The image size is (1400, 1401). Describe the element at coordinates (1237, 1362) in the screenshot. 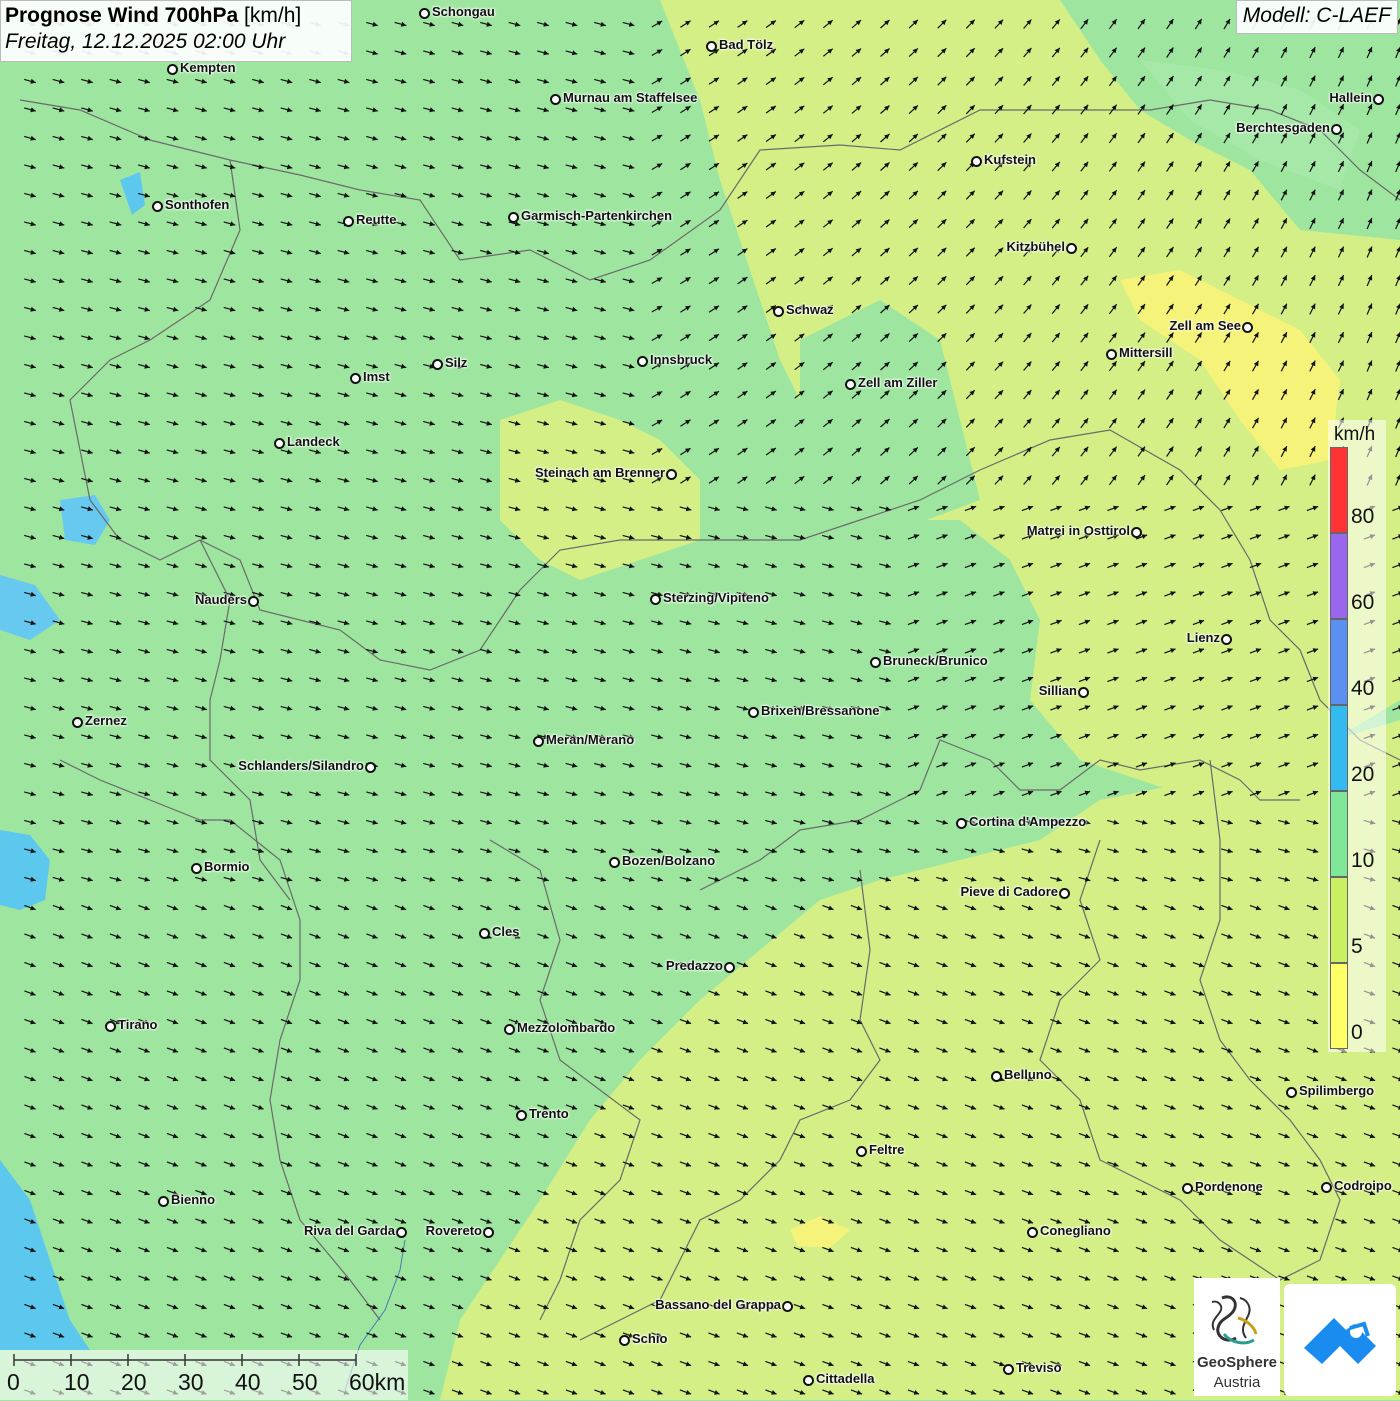

I see `geosphere-logo-line1: GeoSphere` at that location.